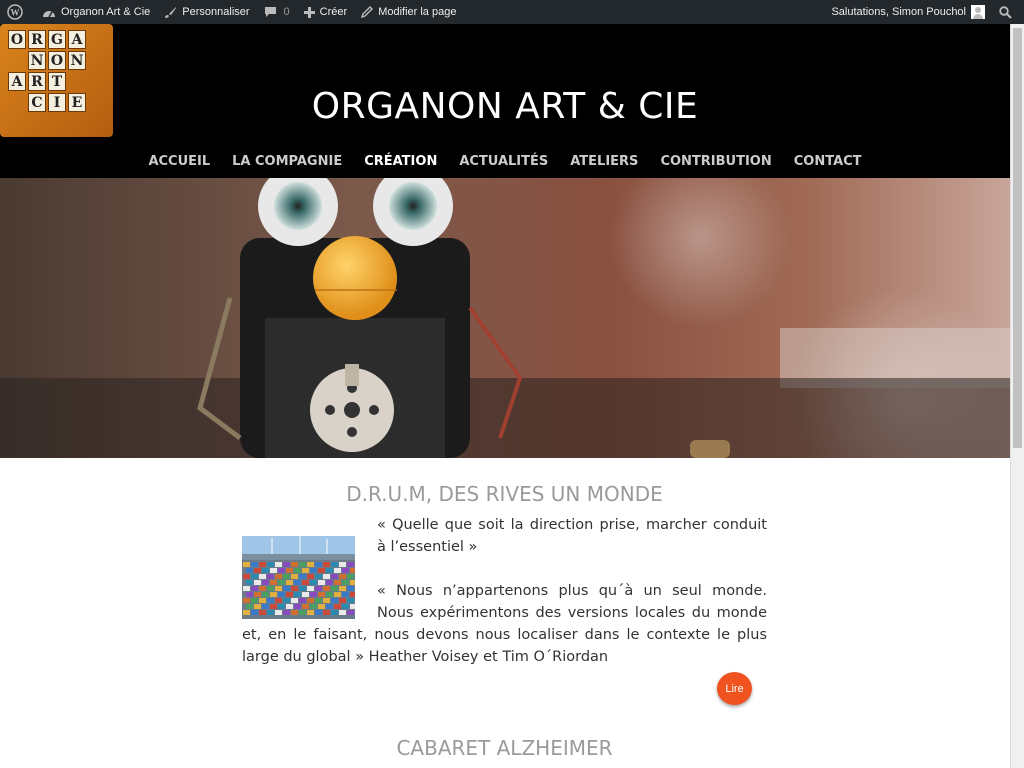  What do you see at coordinates (978, 12) in the screenshot?
I see `avatar-icon` at bounding box center [978, 12].